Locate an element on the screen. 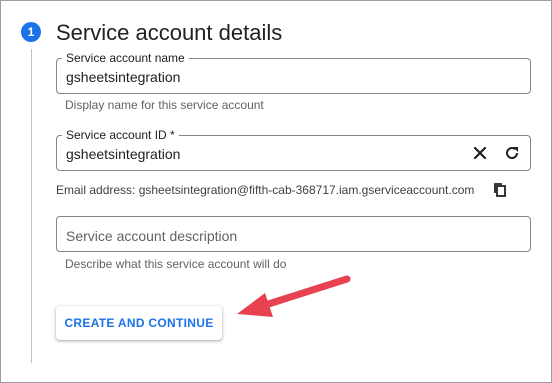  annotation-arrow-icon is located at coordinates (294, 296).